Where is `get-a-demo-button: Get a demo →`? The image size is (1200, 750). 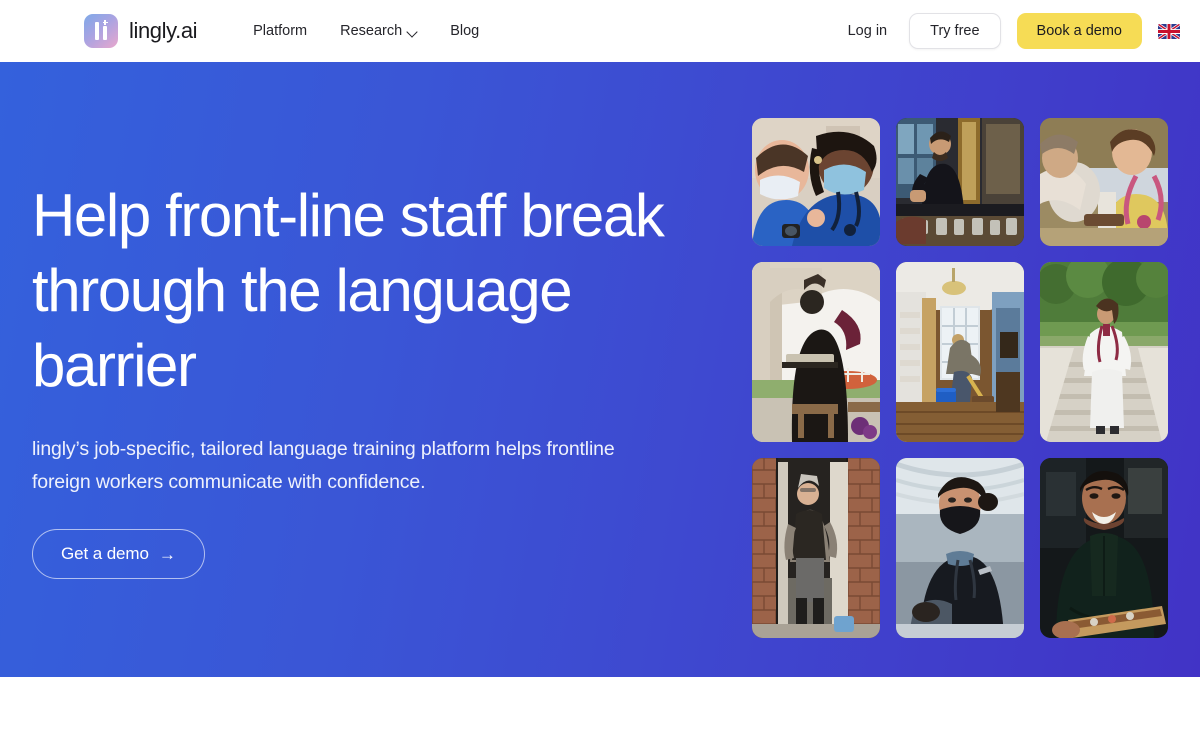 get-a-demo-button: Get a demo → is located at coordinates (118, 554).